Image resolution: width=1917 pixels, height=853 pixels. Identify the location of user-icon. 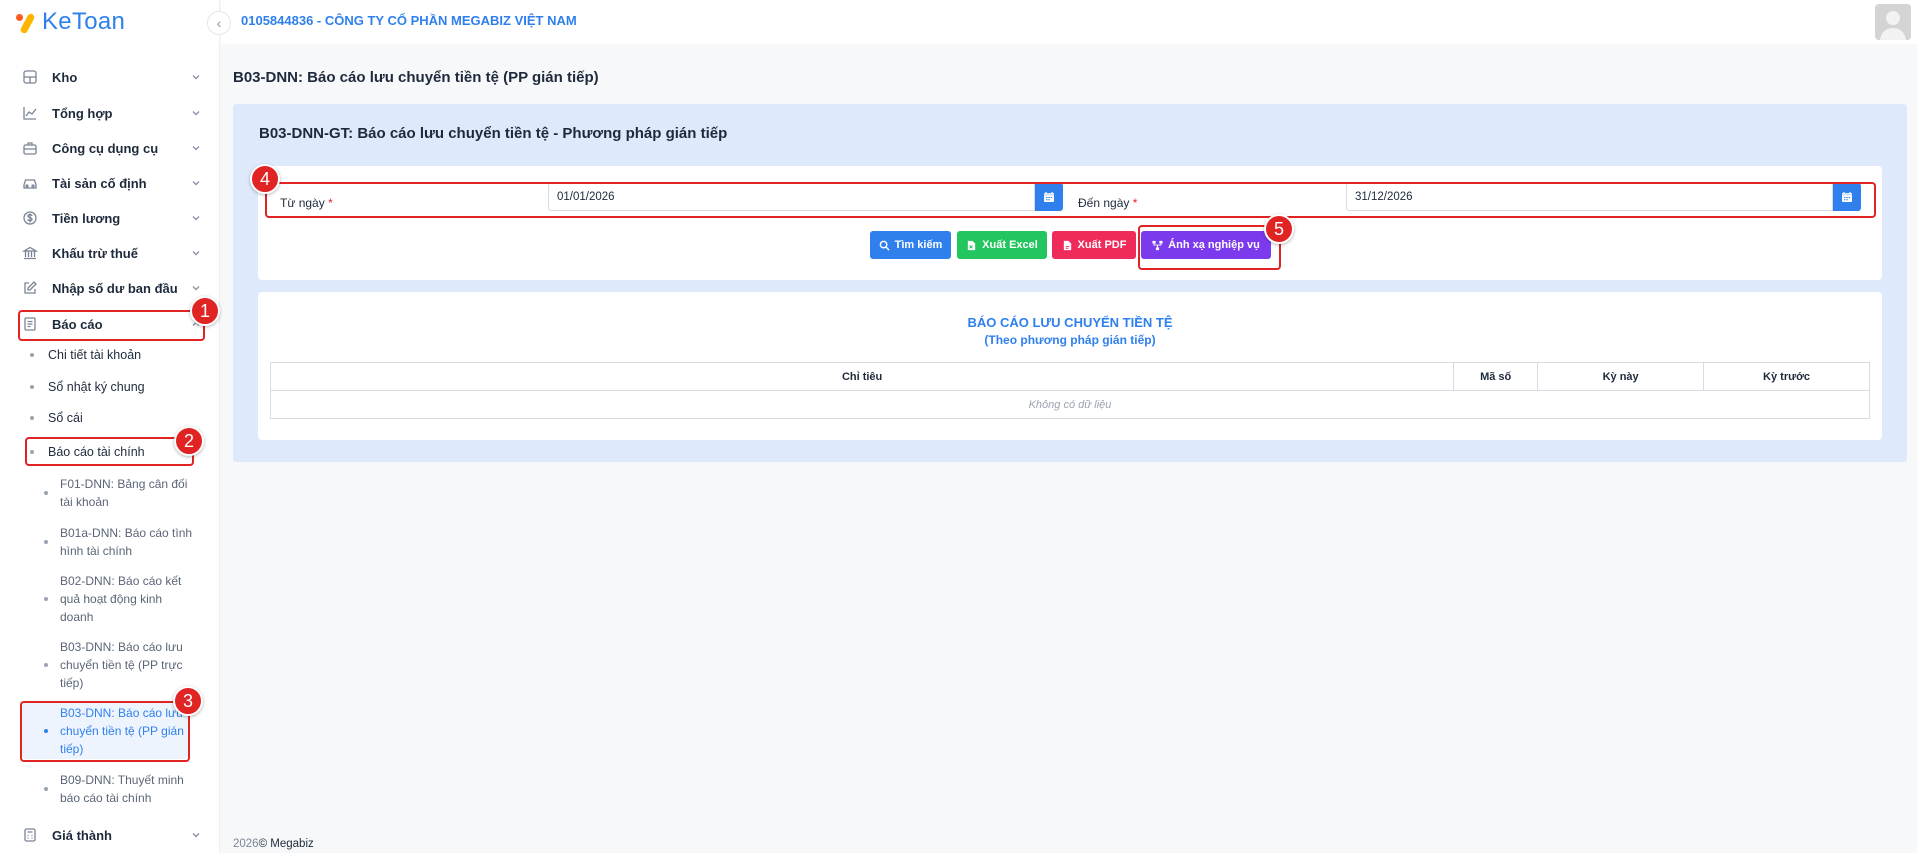
(1893, 22).